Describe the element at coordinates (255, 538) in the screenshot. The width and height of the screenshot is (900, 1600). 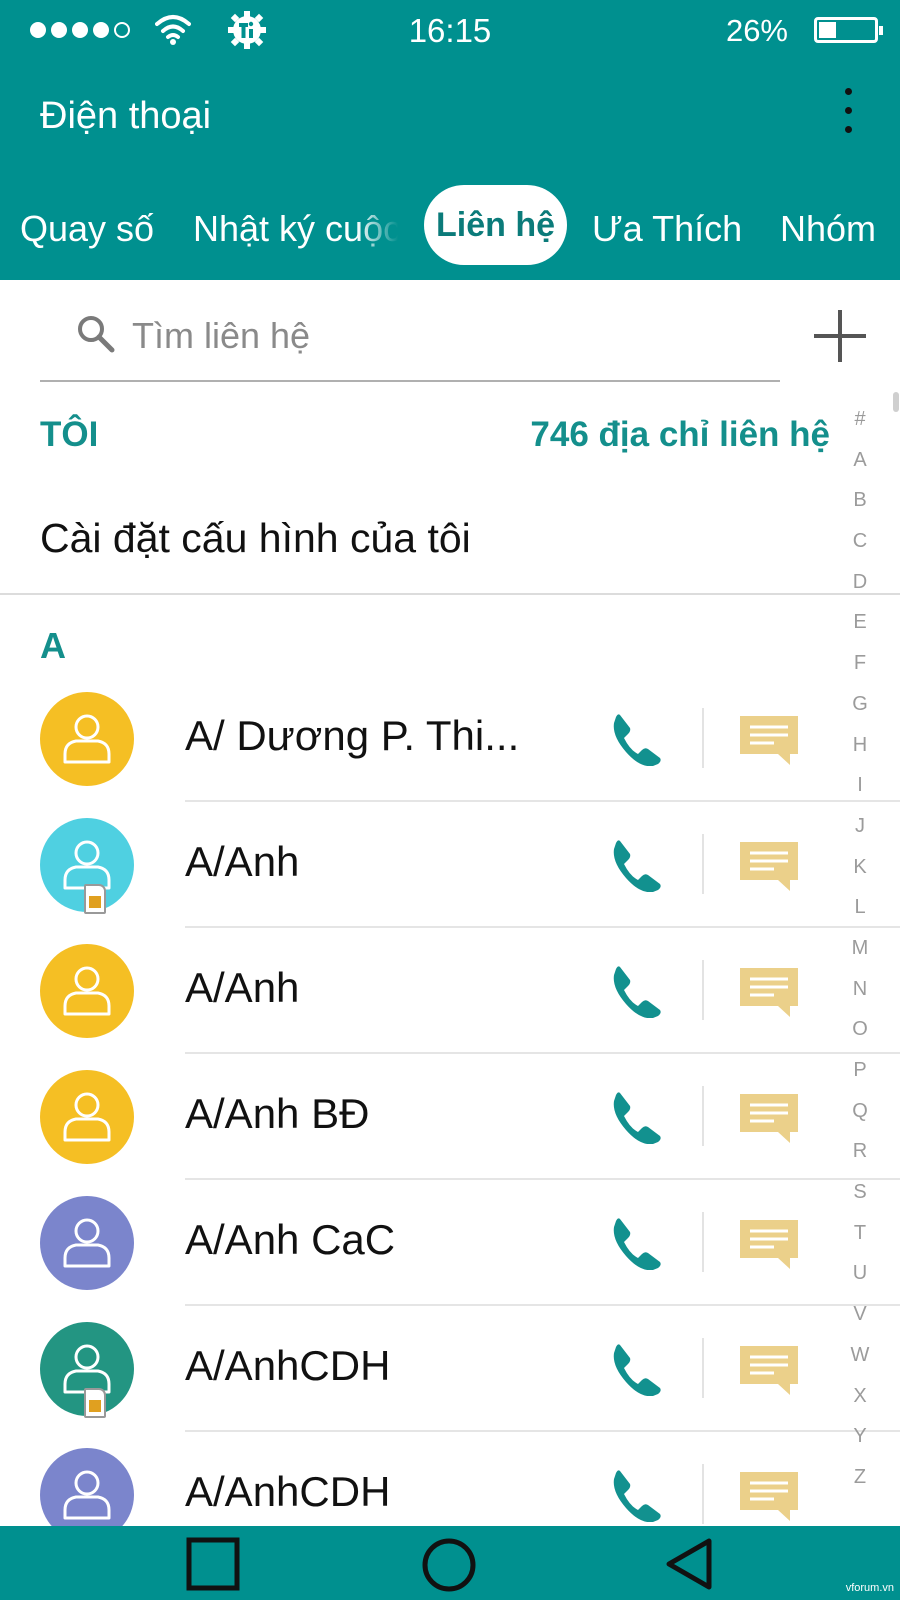
I see `my-profile-settings: Cài đặt cấu hình của tôi` at that location.